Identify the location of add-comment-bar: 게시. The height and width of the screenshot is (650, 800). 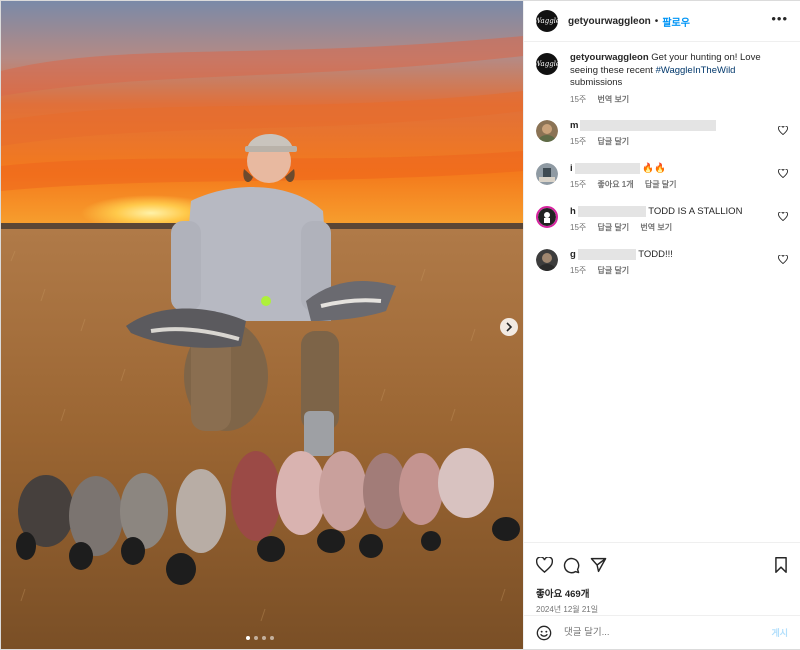
(662, 632).